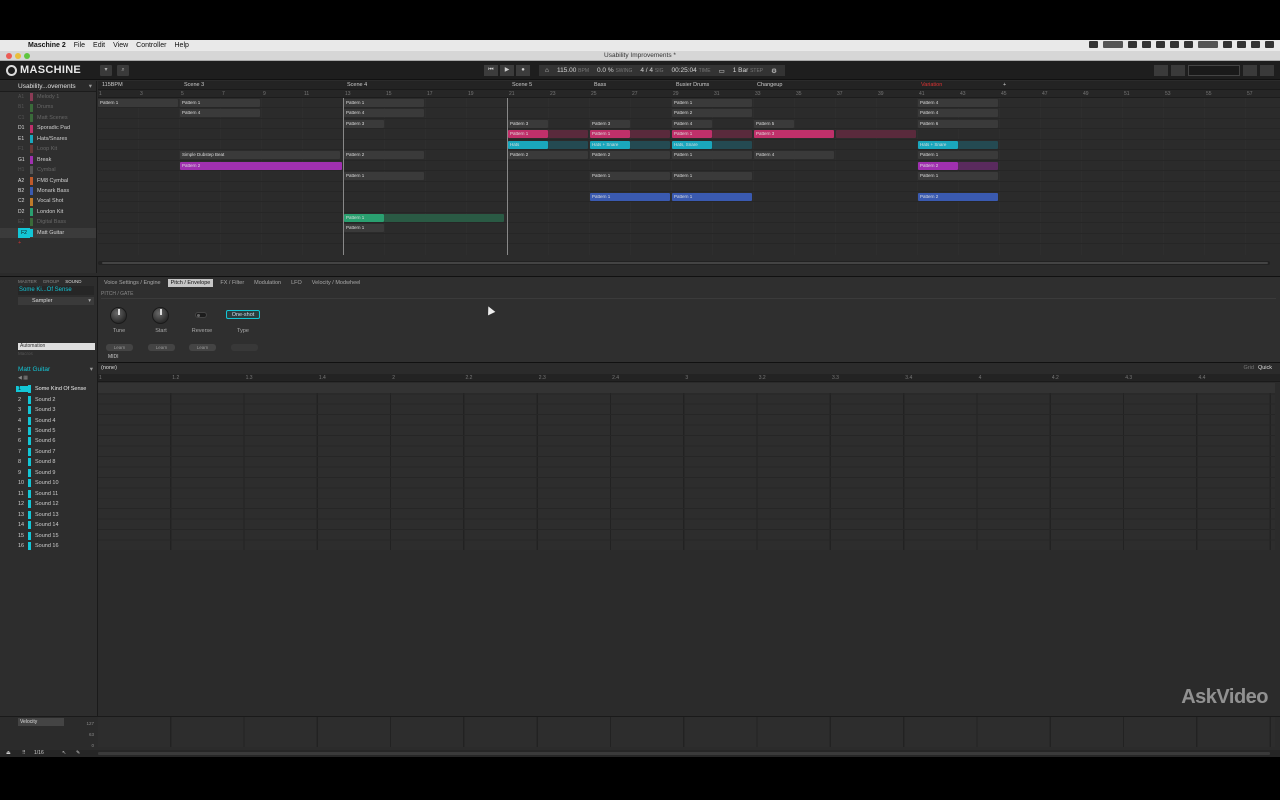  What do you see at coordinates (51, 281) in the screenshot?
I see `tab-group: GROUP` at bounding box center [51, 281].